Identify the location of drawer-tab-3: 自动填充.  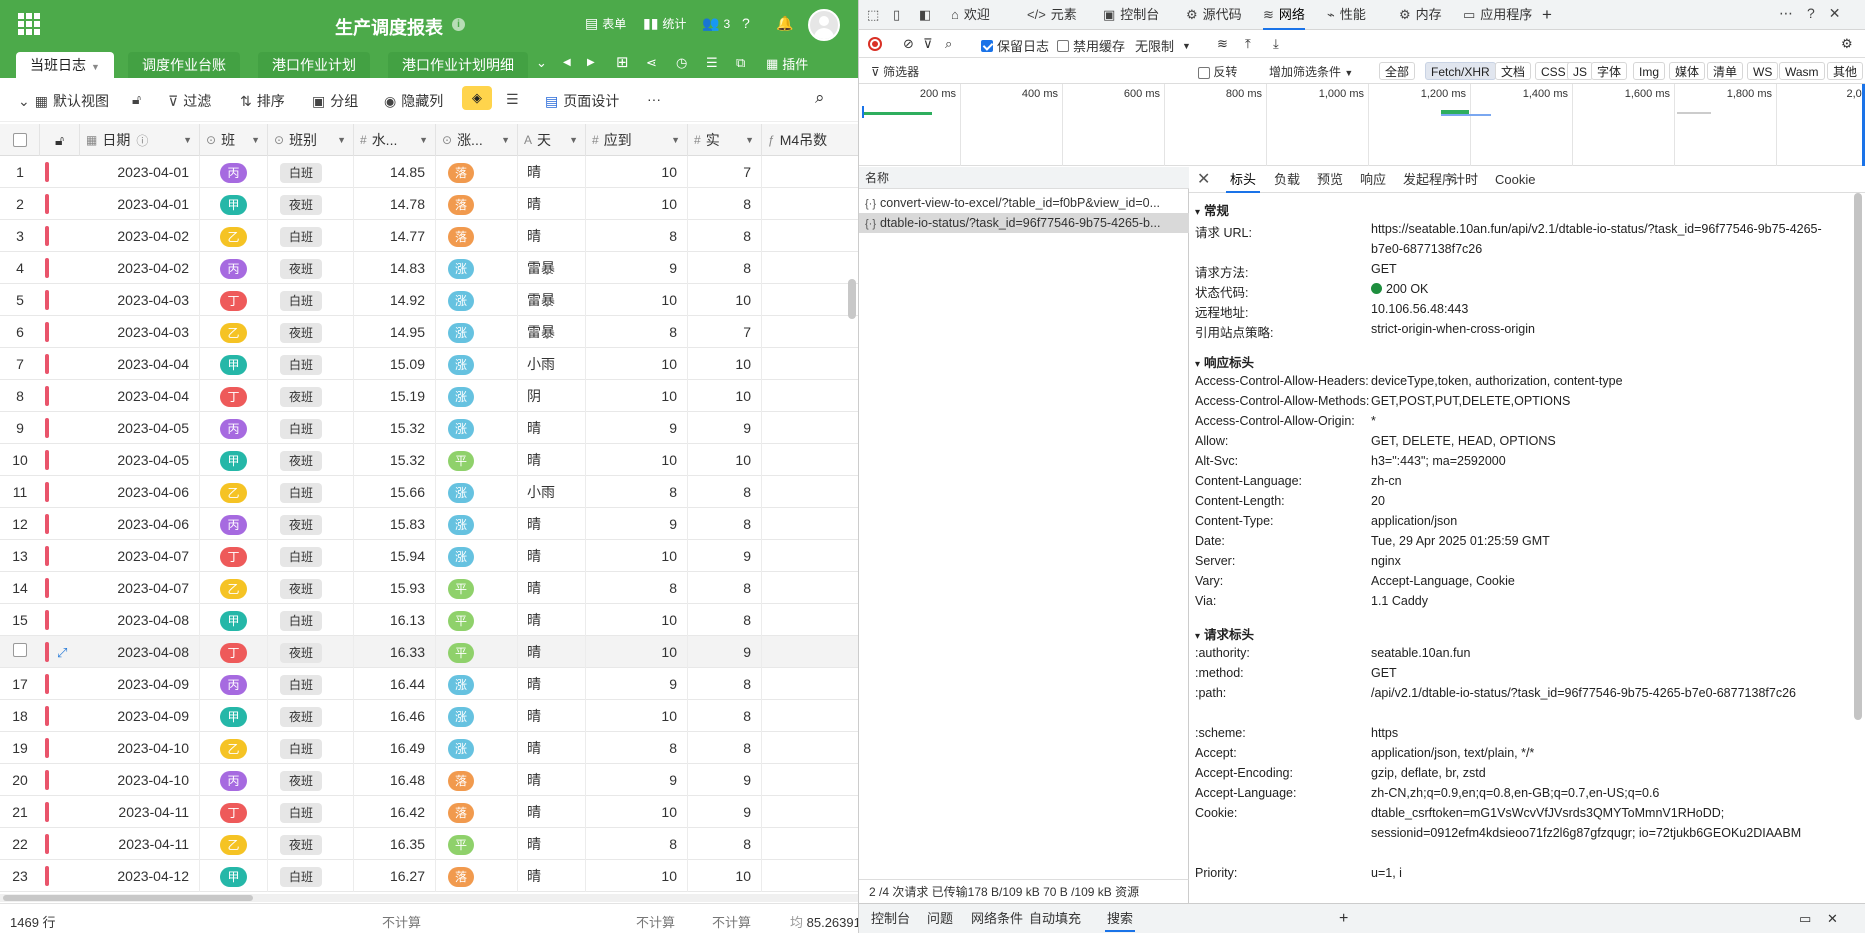
(1055, 918).